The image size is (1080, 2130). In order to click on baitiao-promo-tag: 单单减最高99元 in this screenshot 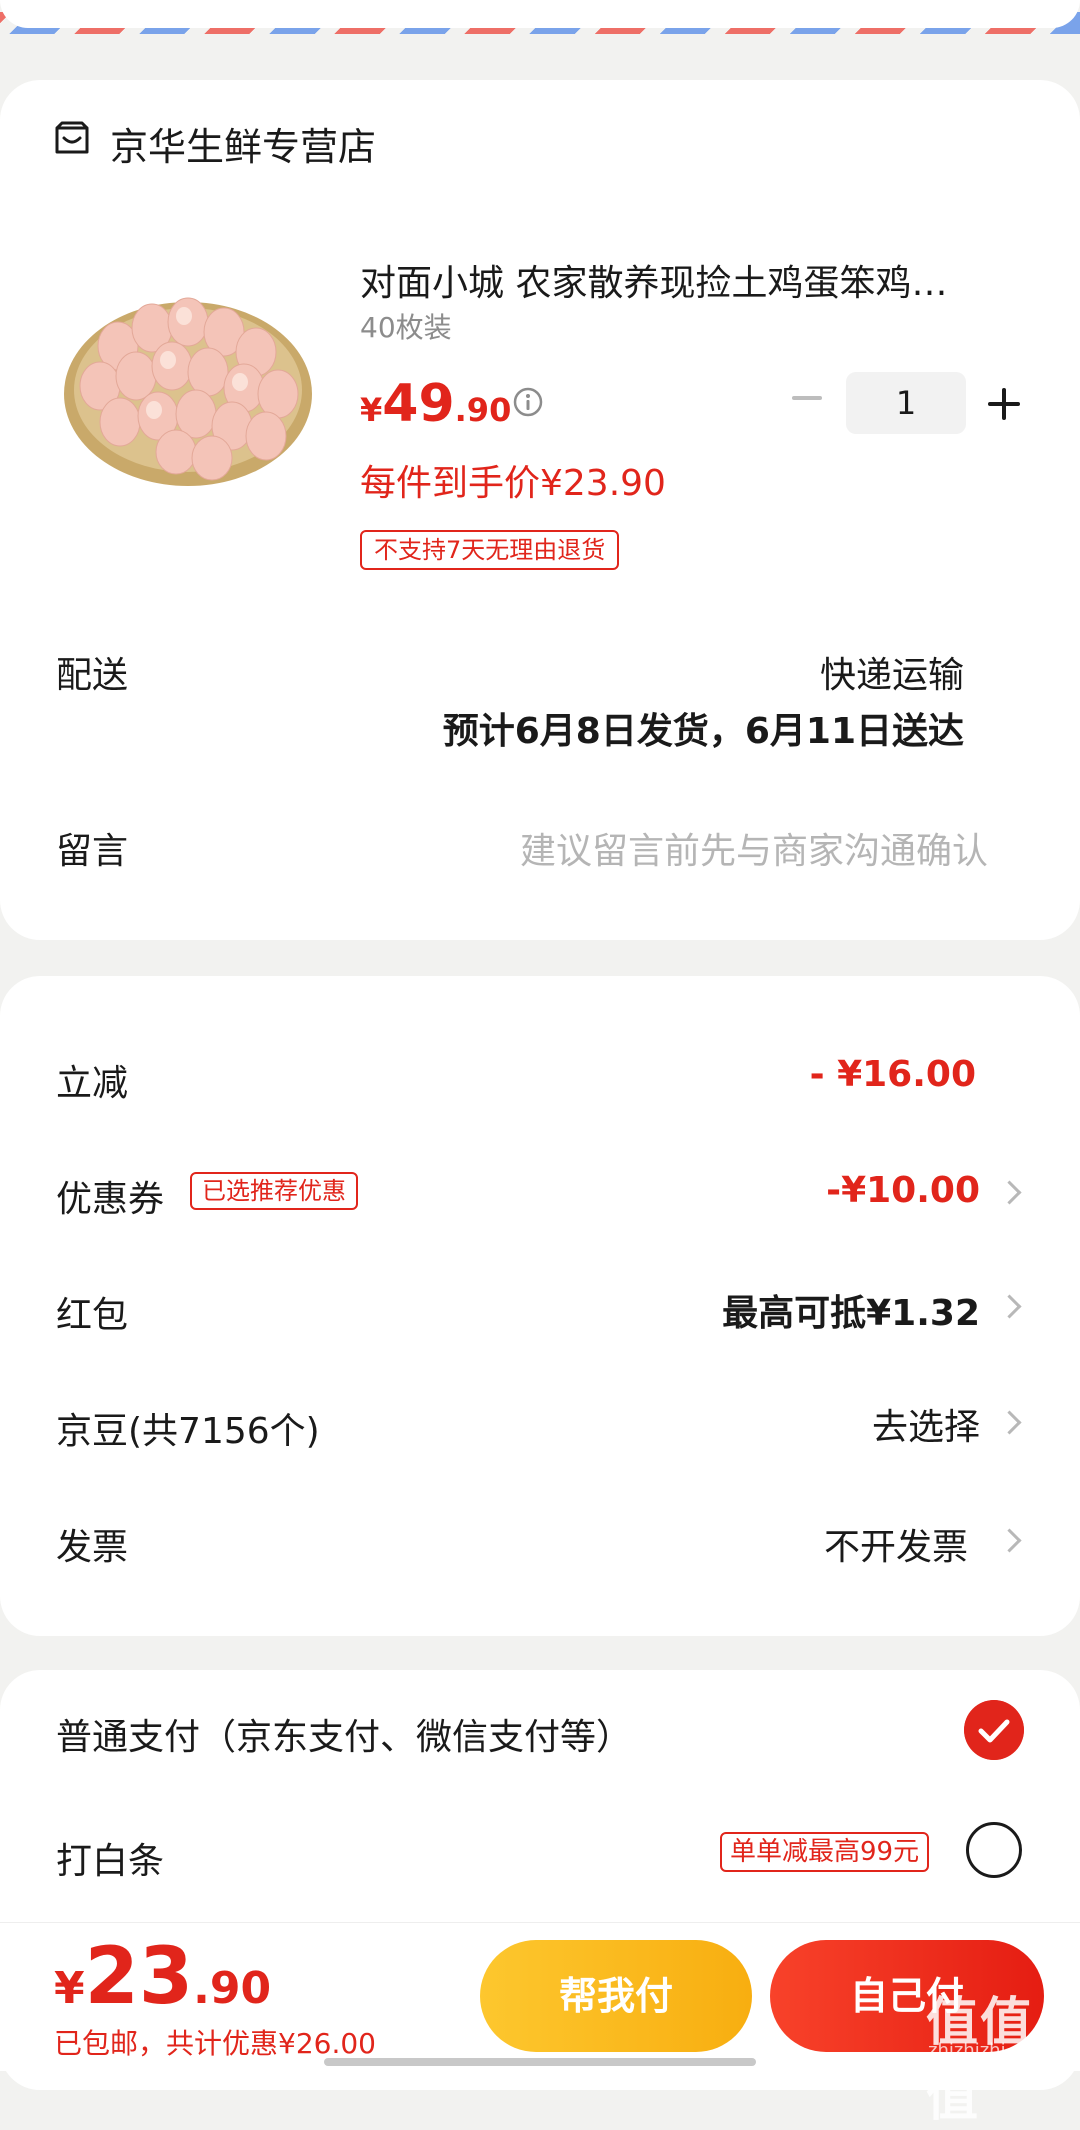, I will do `click(825, 1852)`.